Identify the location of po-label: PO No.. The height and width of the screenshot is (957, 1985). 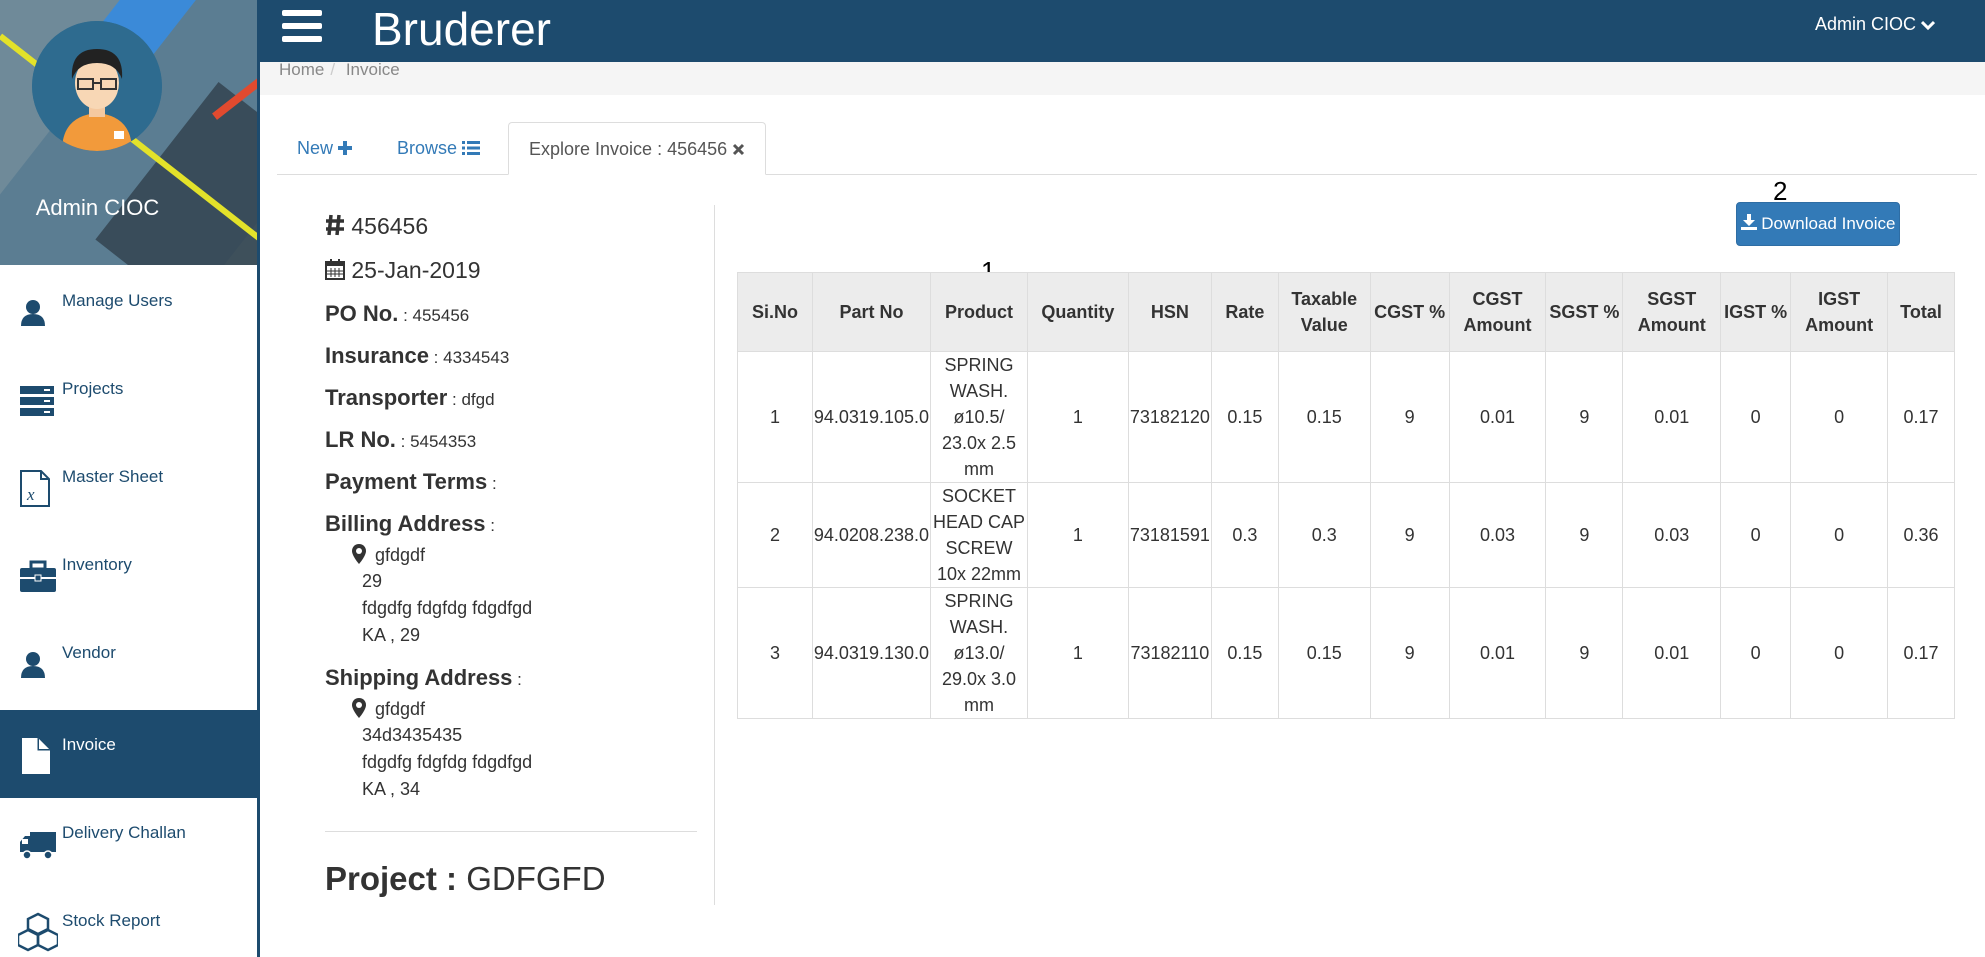
(362, 313).